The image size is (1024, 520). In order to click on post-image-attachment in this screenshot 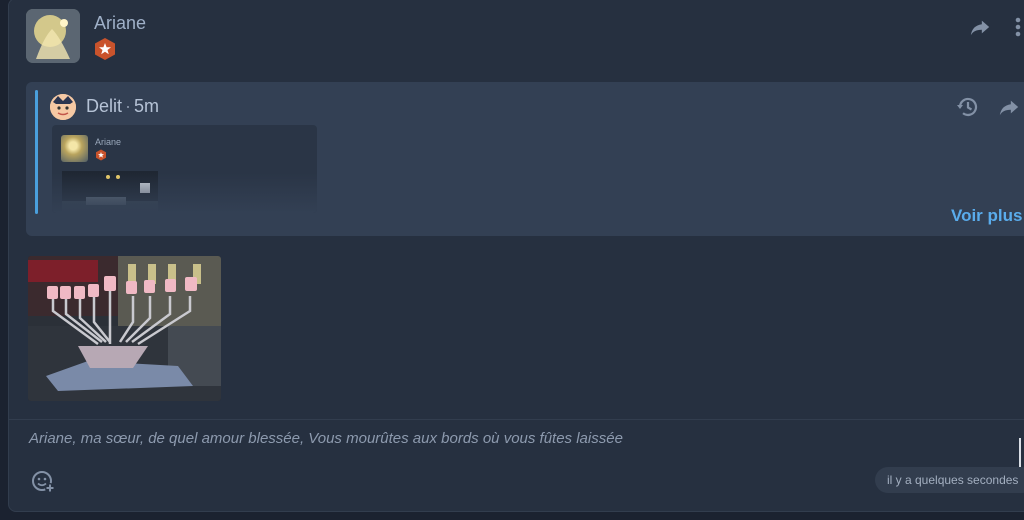, I will do `click(124, 328)`.